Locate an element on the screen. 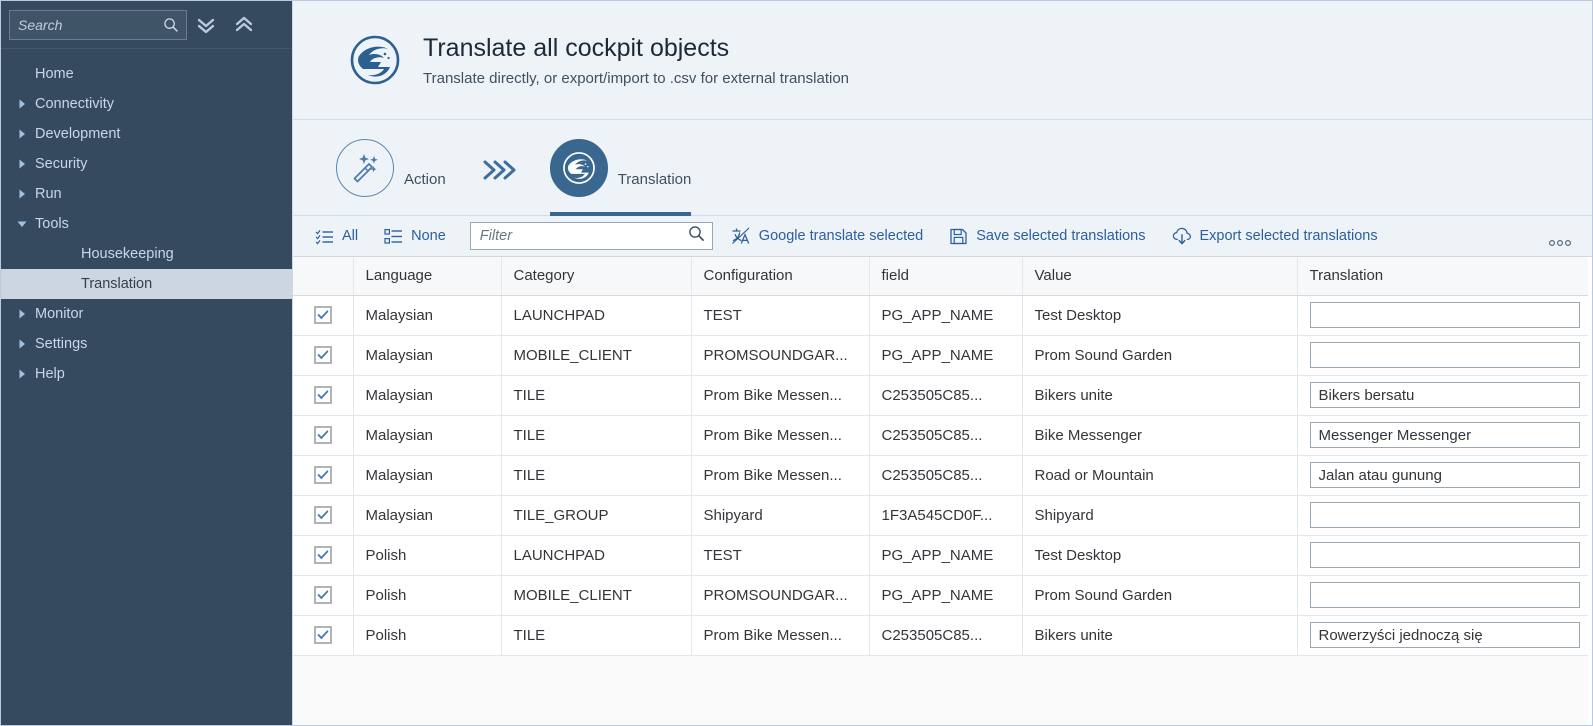  sidebar-item-tools: Tools is located at coordinates (146, 224).